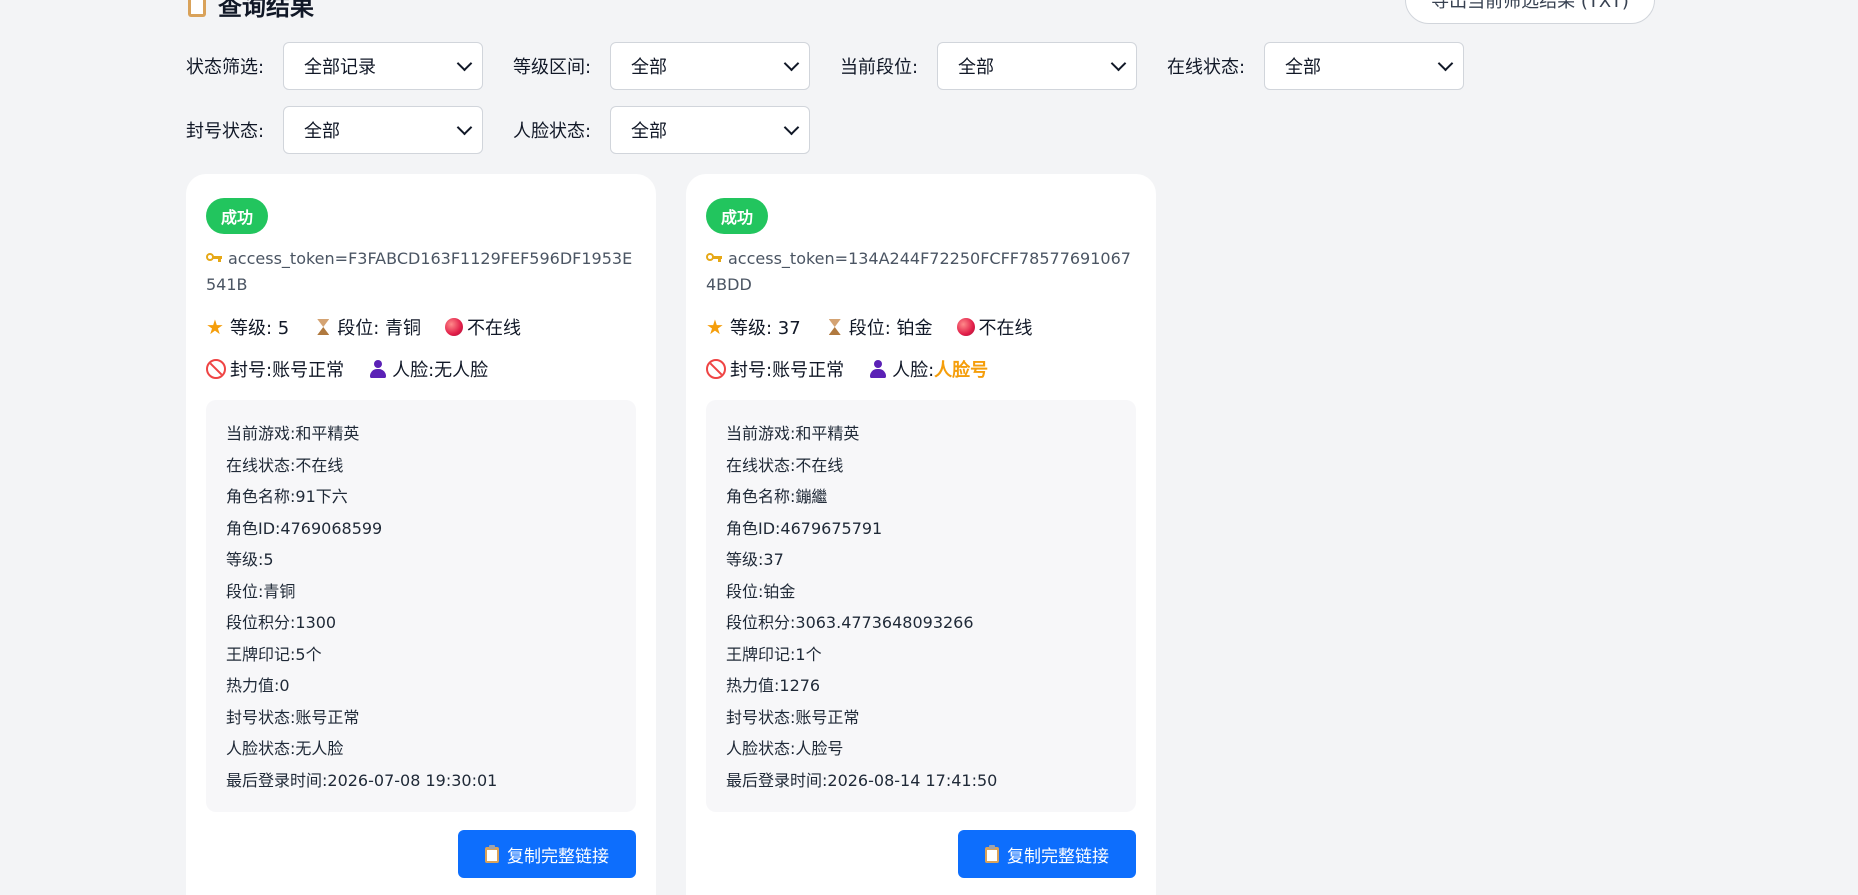 This screenshot has width=1858, height=895. Describe the element at coordinates (710, 130) in the screenshot. I see `filter-face-select: 全部` at that location.